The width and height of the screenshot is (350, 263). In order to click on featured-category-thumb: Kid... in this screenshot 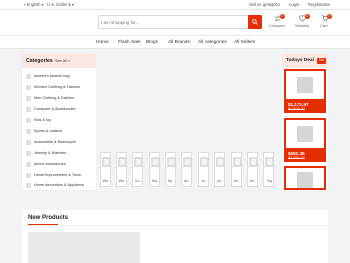, I will do `click(154, 169)`.